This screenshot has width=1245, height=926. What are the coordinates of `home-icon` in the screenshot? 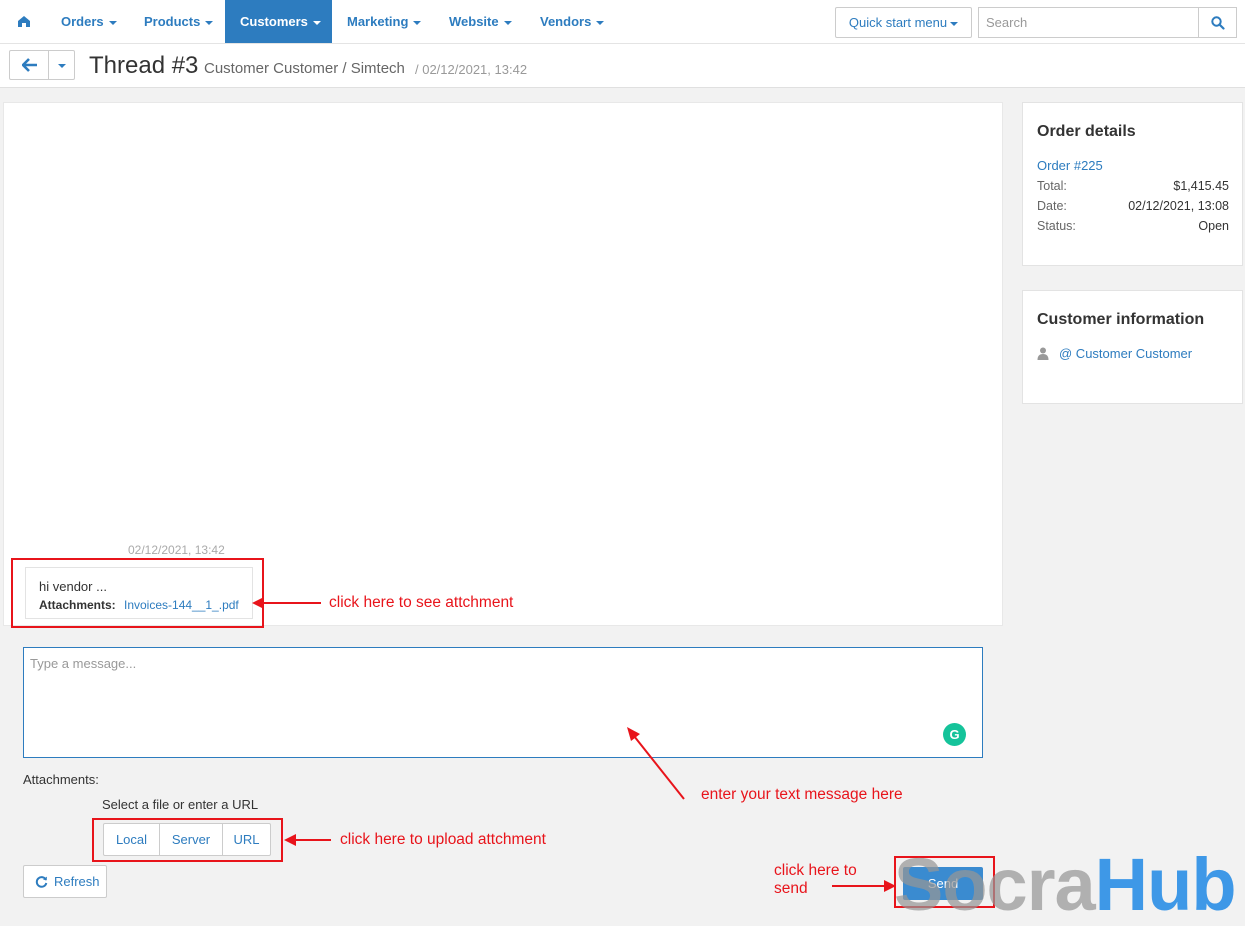 It's located at (24, 22).